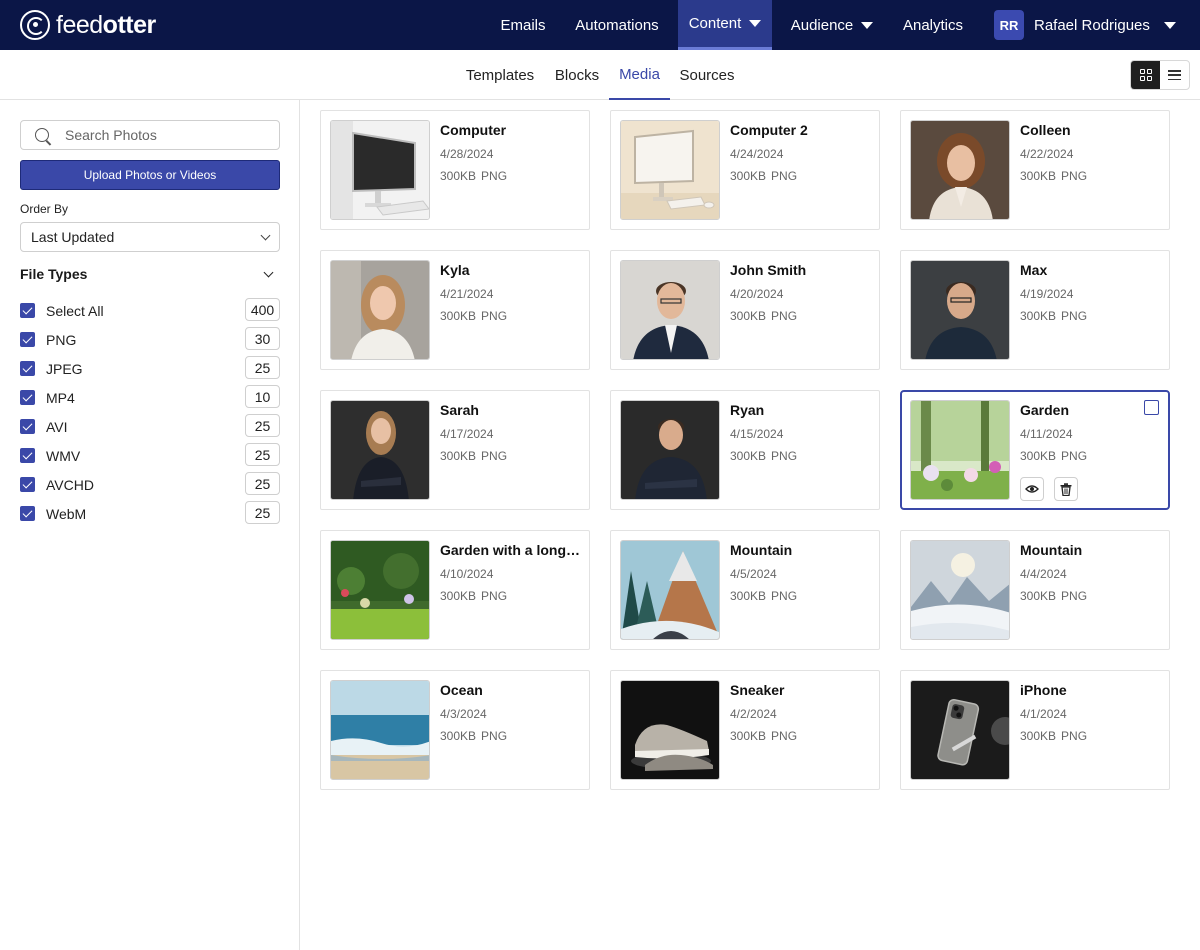 The width and height of the screenshot is (1200, 950). Describe the element at coordinates (757, 434) in the screenshot. I see `media-date: 4/15/2024` at that location.